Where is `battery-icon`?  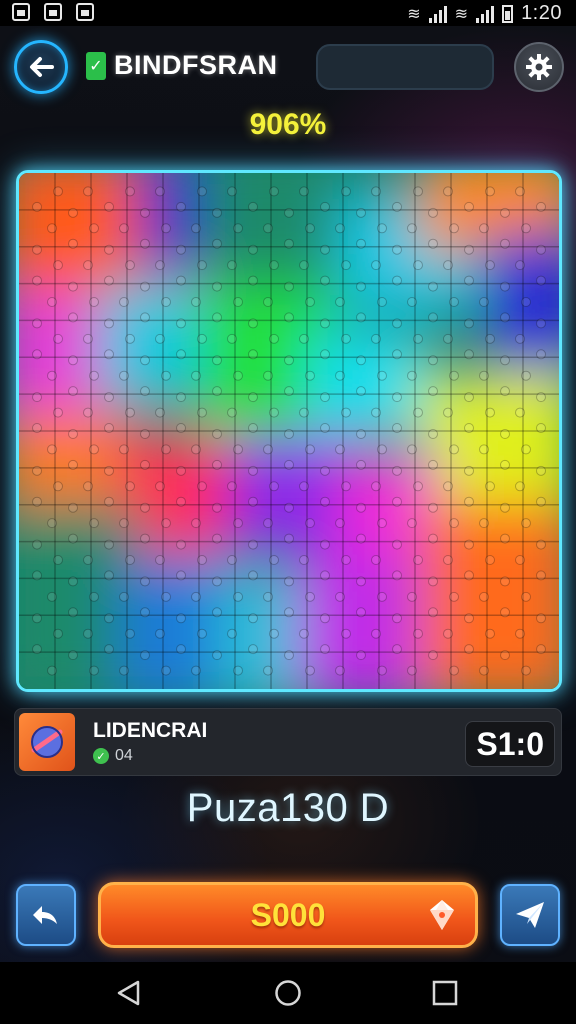 battery-icon is located at coordinates (508, 13).